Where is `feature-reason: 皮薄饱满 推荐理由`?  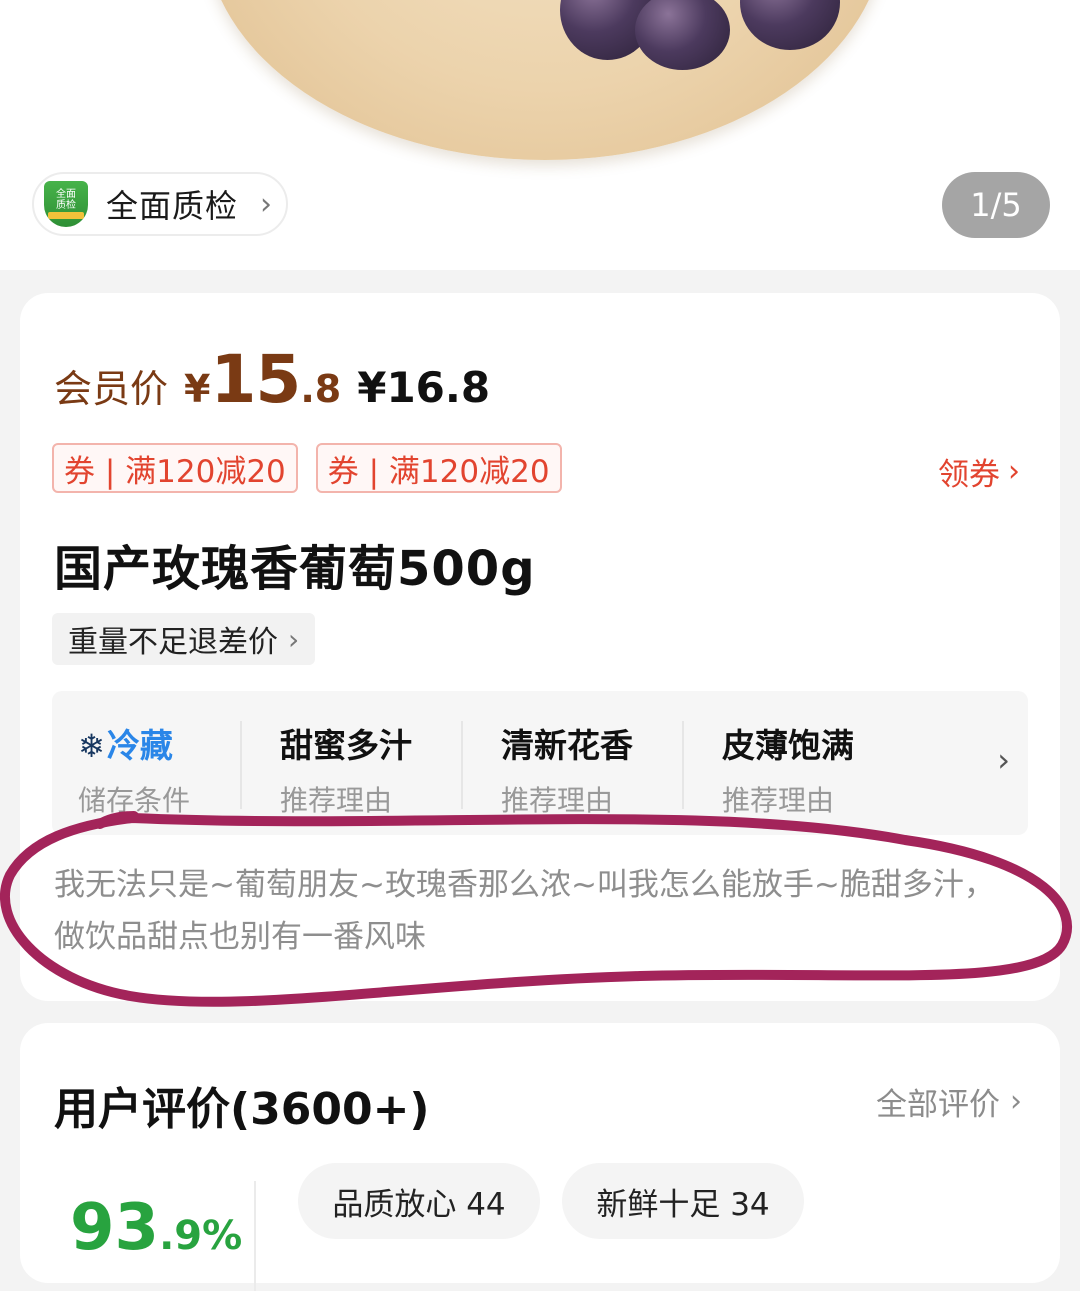 feature-reason: 皮薄饱满 推荐理由 is located at coordinates (792, 763).